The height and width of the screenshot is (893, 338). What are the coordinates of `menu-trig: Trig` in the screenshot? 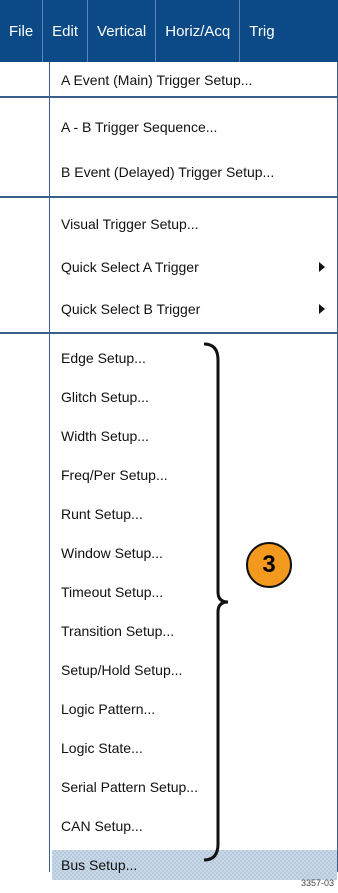 It's located at (261, 31).